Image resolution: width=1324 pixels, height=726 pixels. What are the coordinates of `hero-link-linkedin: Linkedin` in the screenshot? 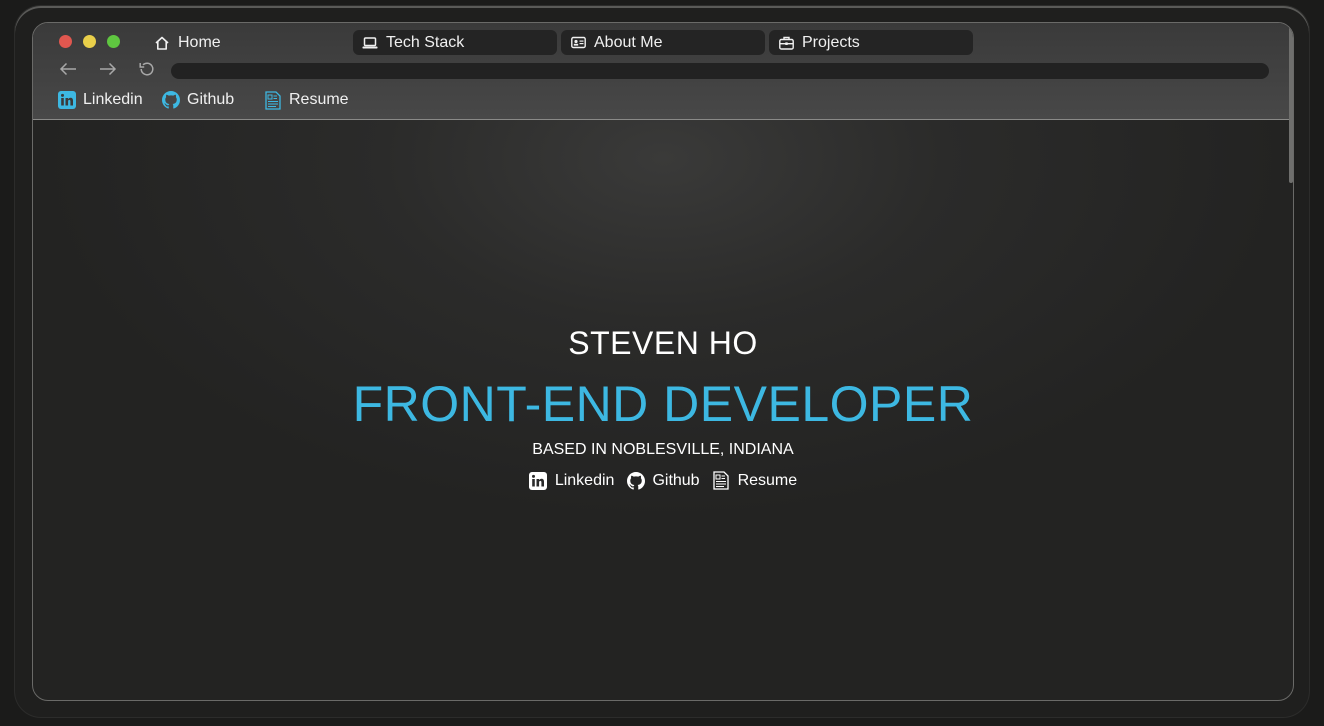 It's located at (572, 480).